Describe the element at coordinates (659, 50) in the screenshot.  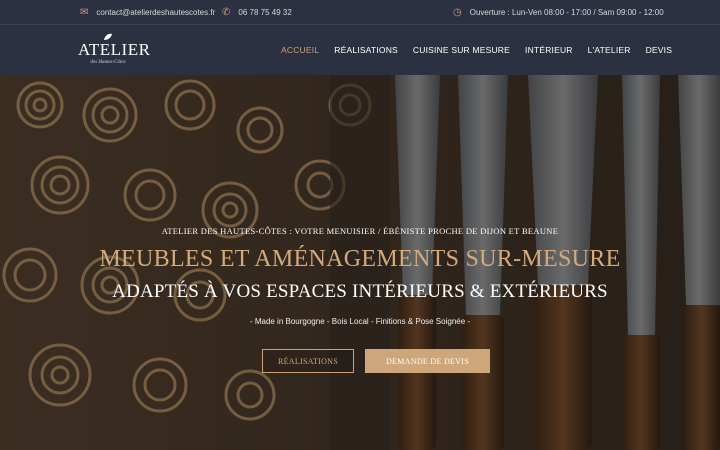
I see `nav-item-devis: DEVIS` at that location.